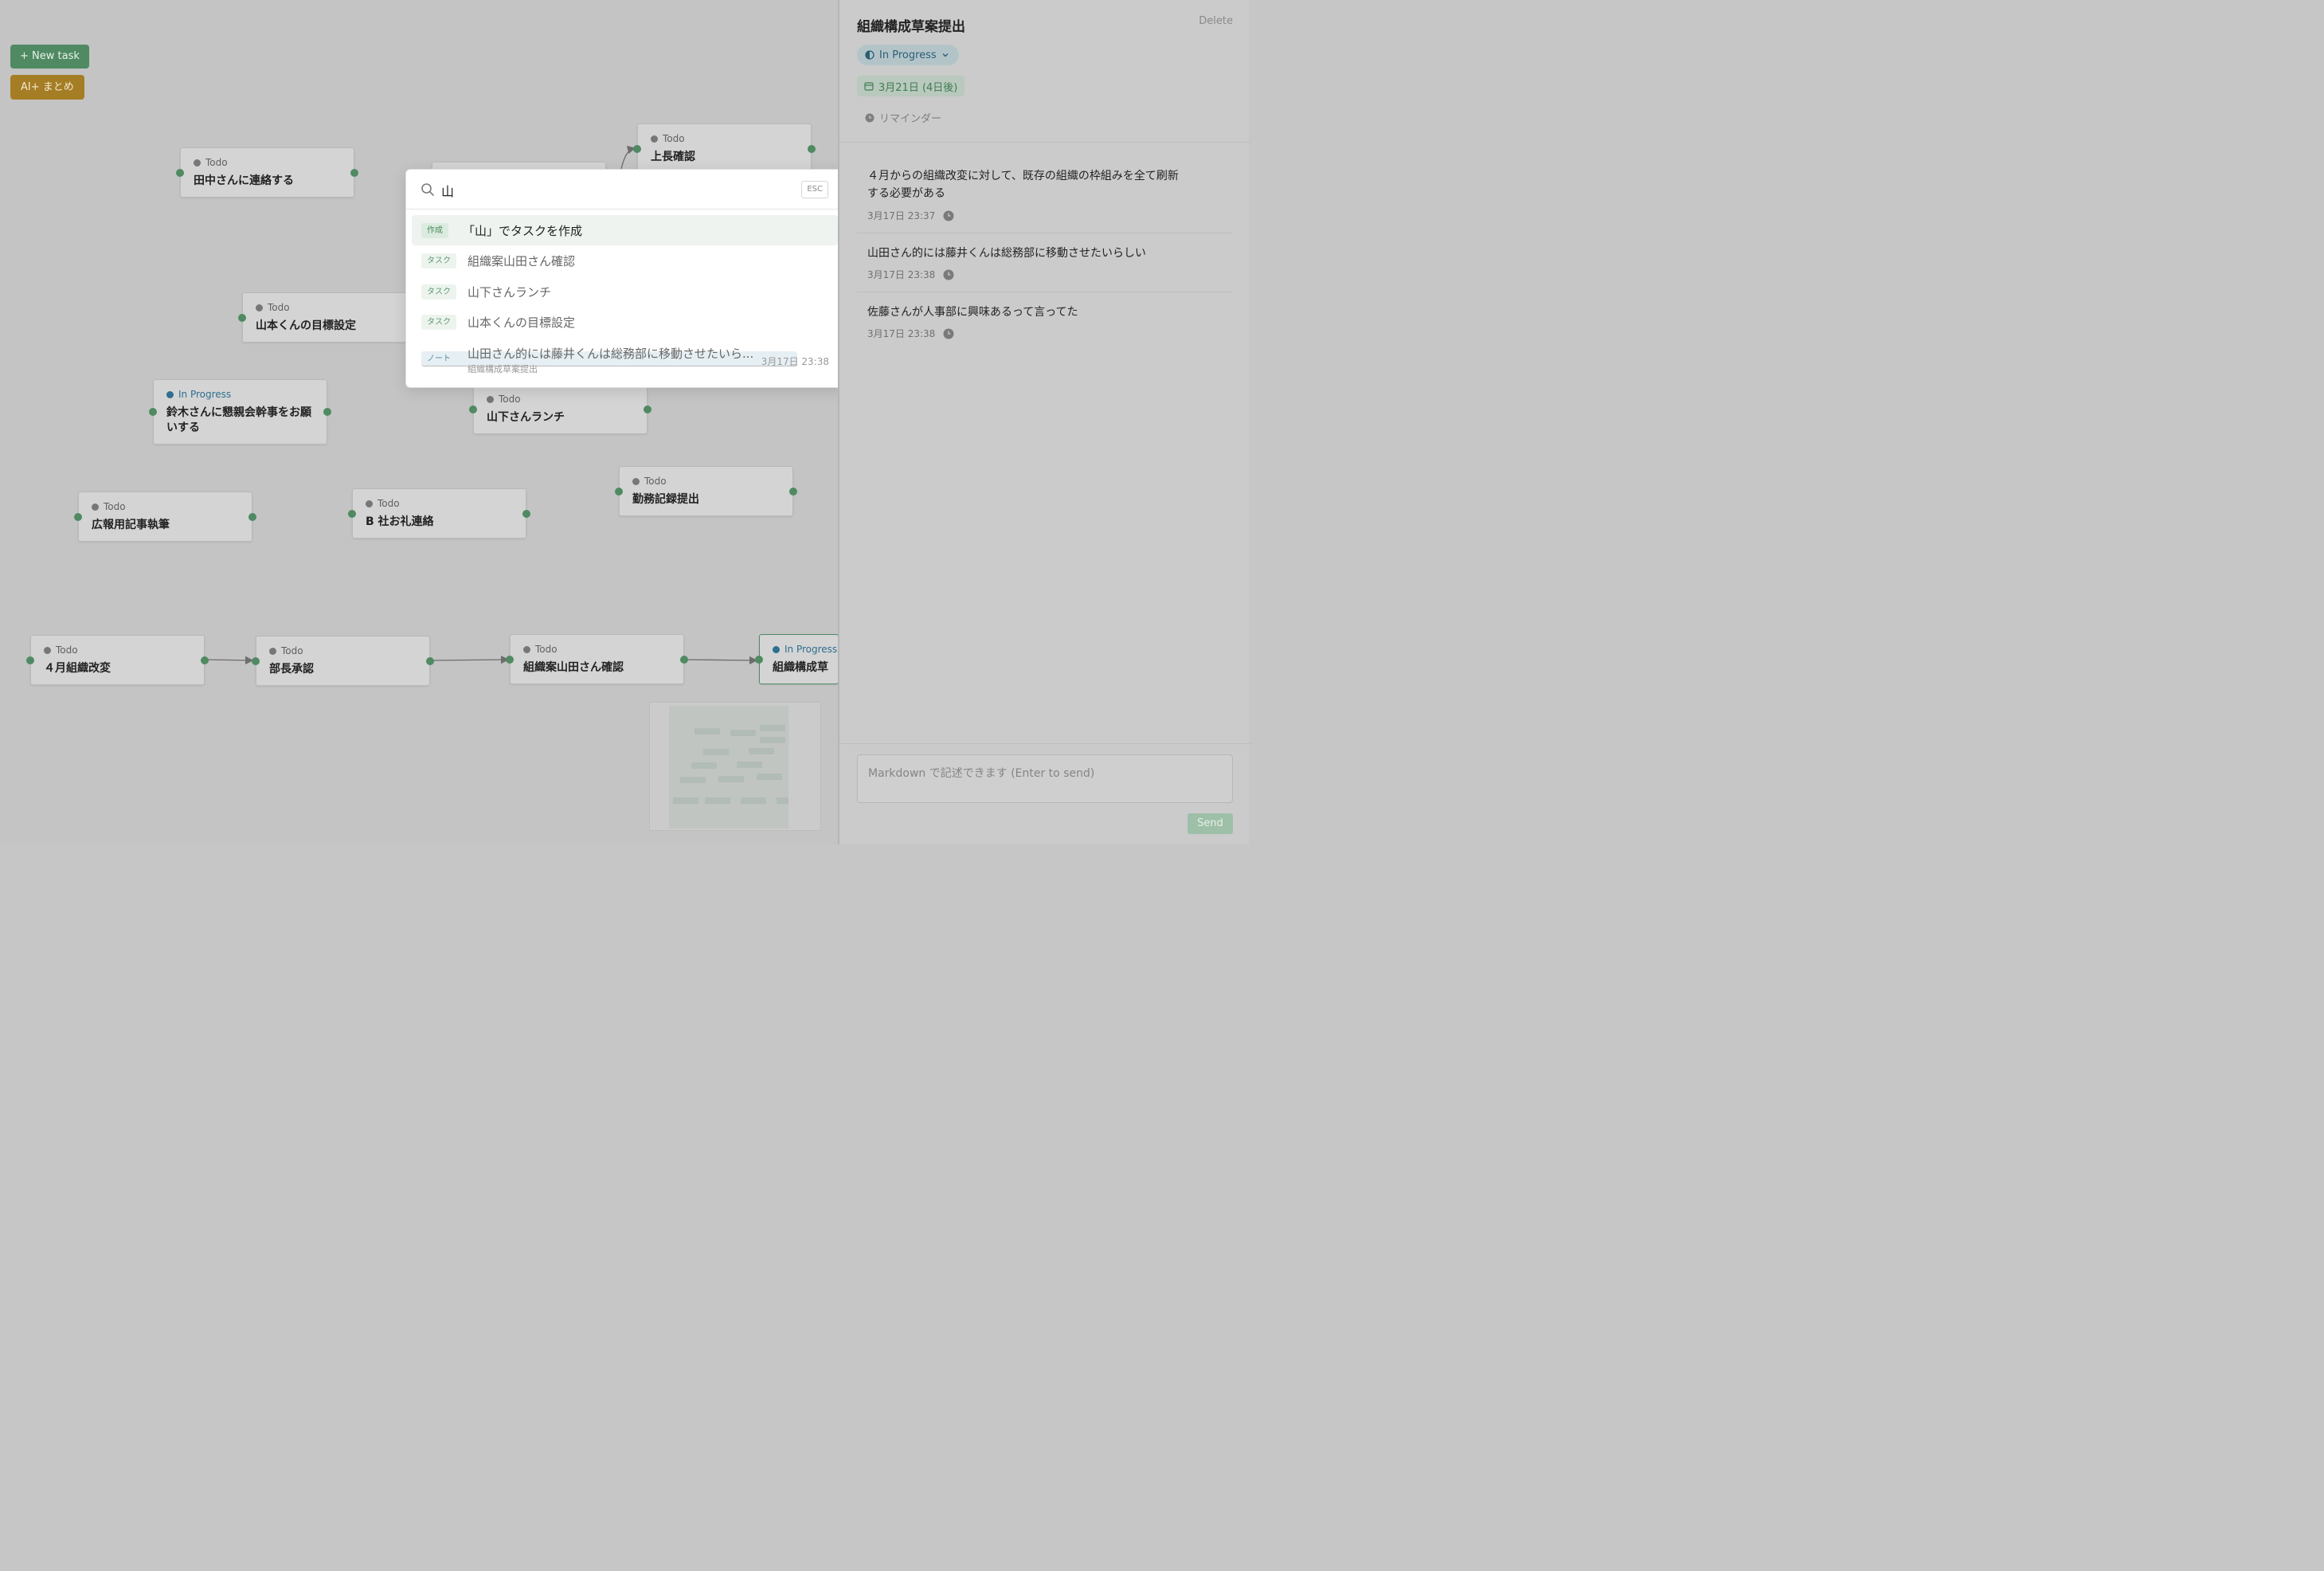 The image size is (2324, 1571). What do you see at coordinates (911, 27) in the screenshot?
I see `page-title: 組織構成草案提出` at bounding box center [911, 27].